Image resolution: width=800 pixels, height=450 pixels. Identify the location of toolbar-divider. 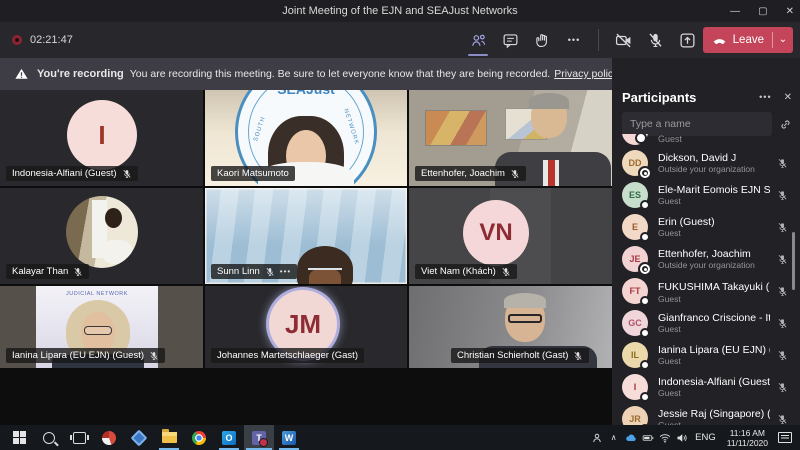
(598, 40).